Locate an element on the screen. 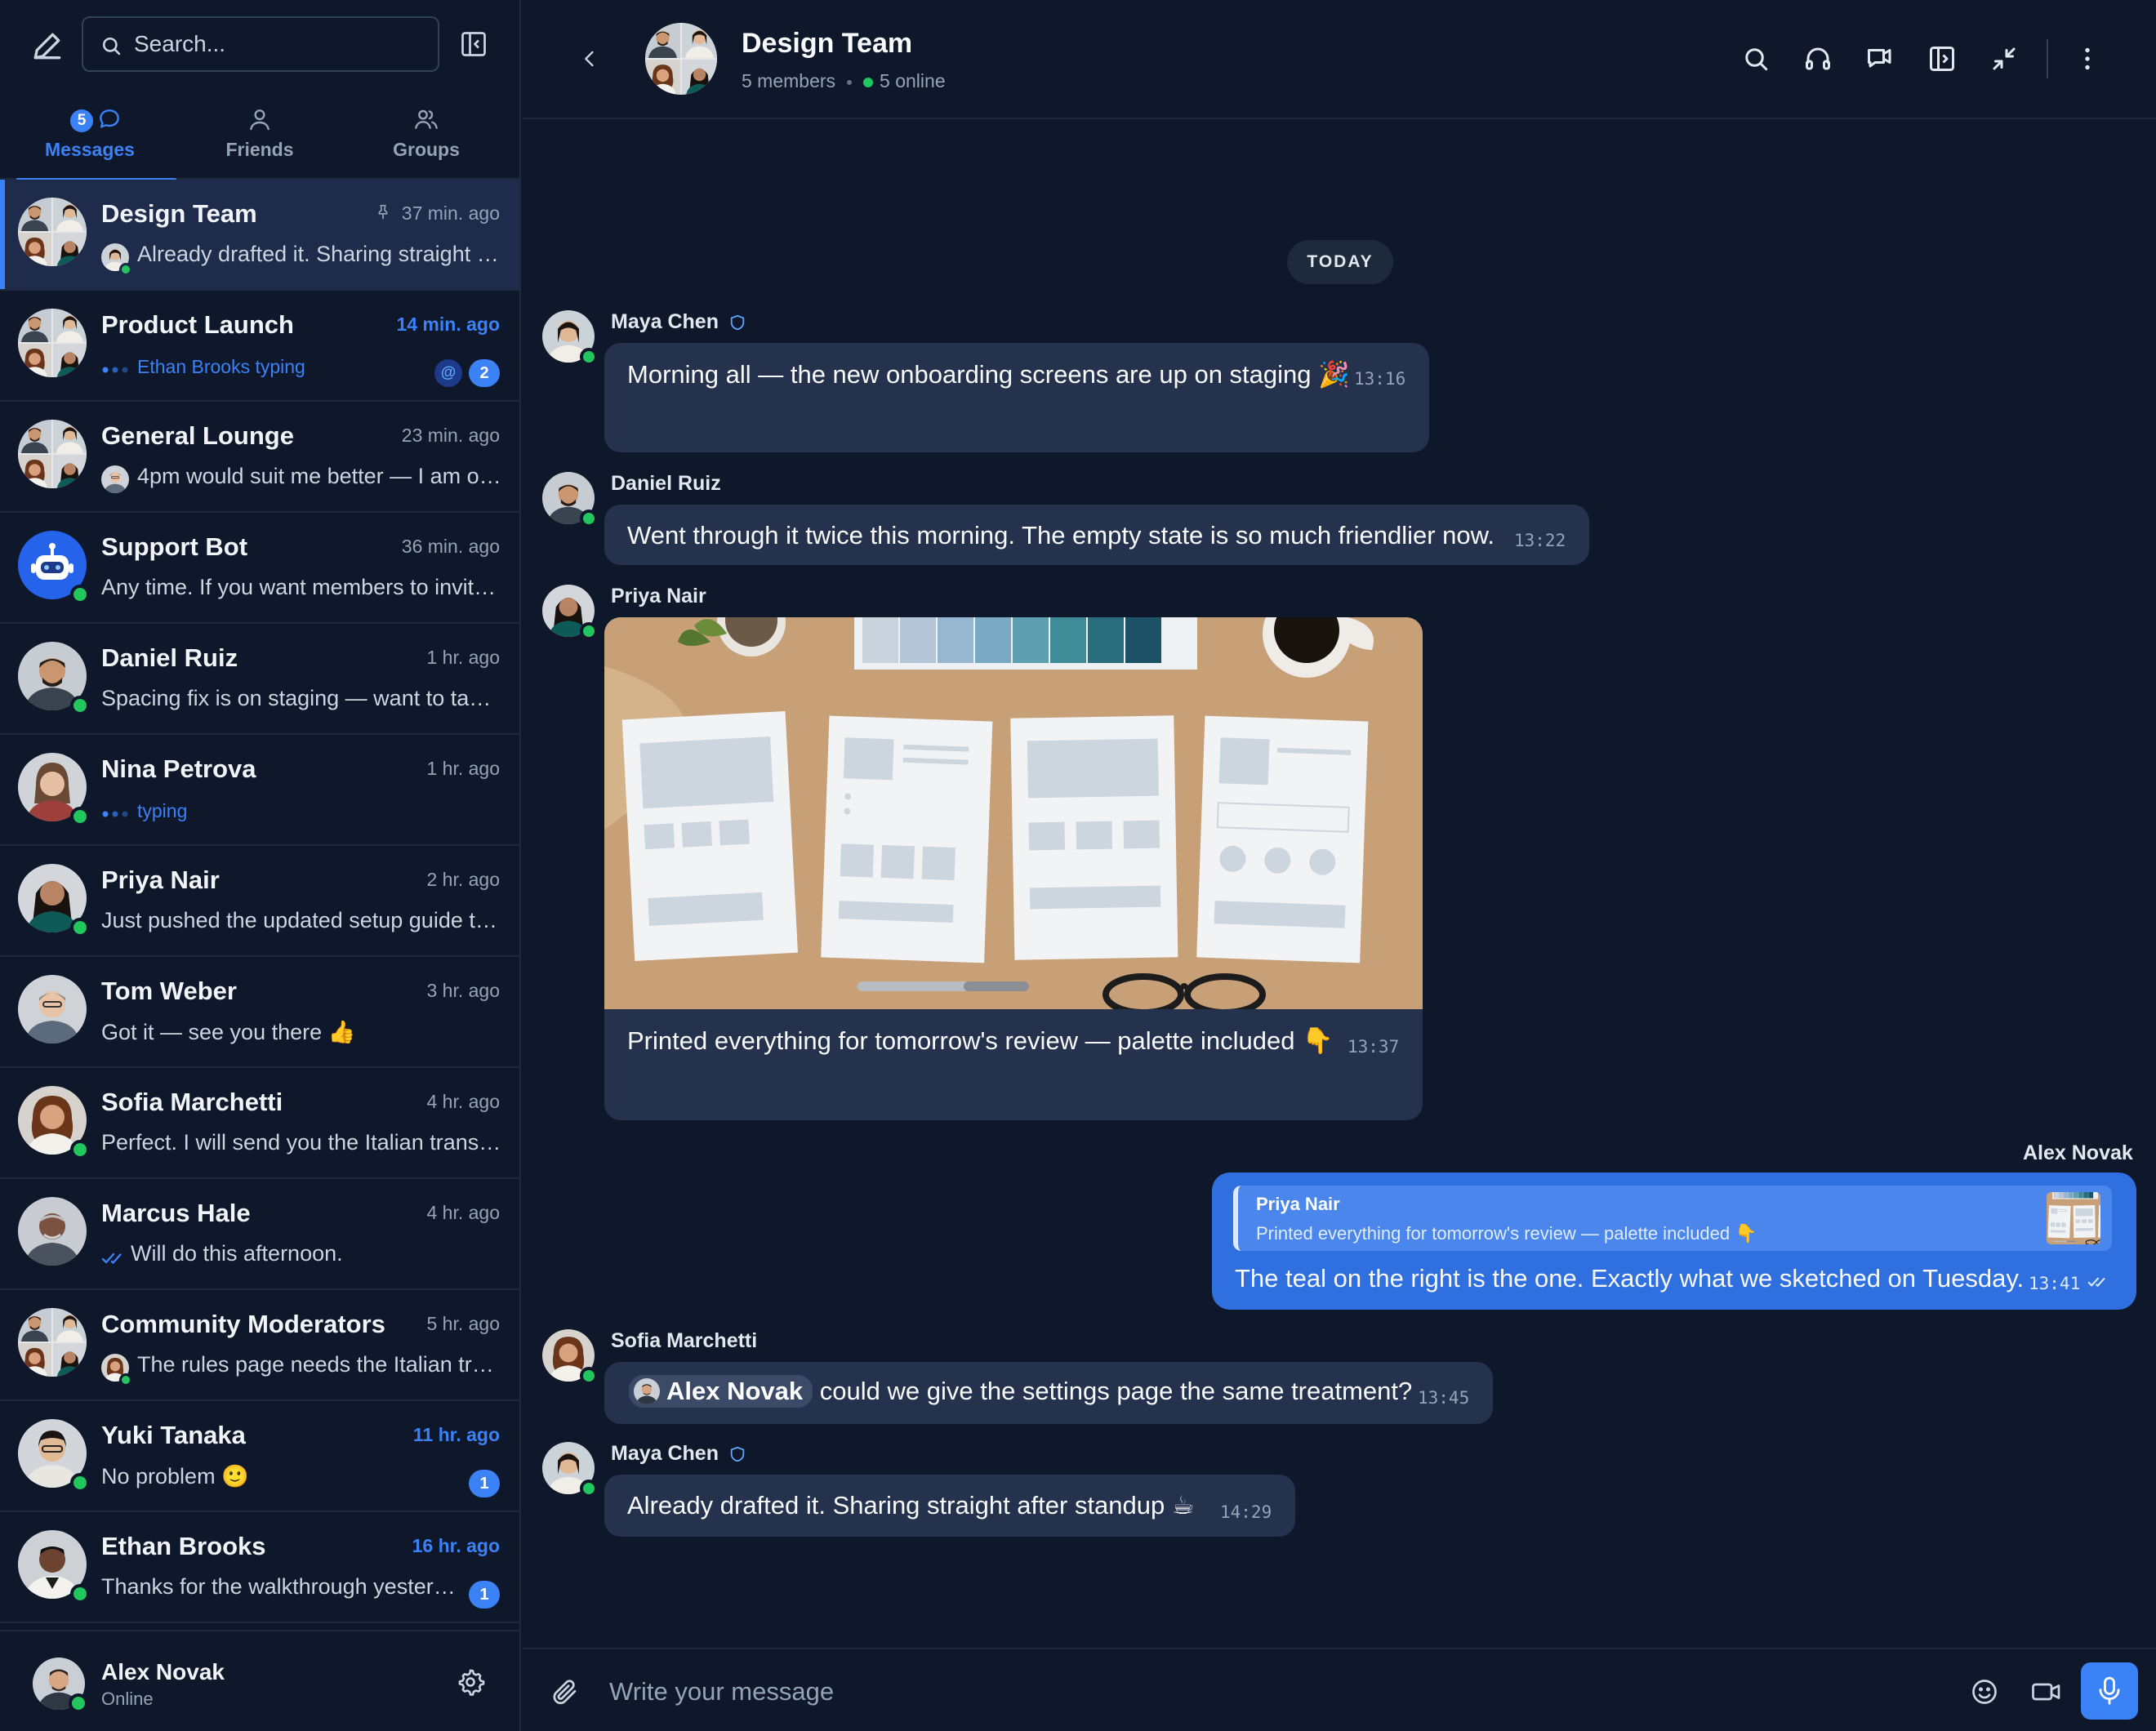  tab-friends: Friends is located at coordinates (259, 134).